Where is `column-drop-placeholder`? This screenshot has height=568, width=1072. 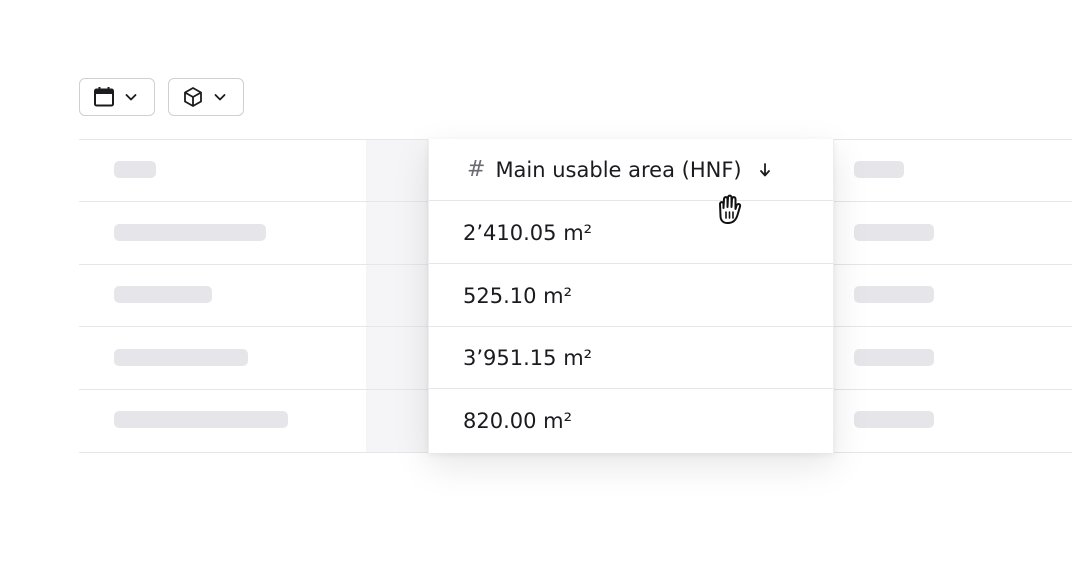 column-drop-placeholder is located at coordinates (397, 296).